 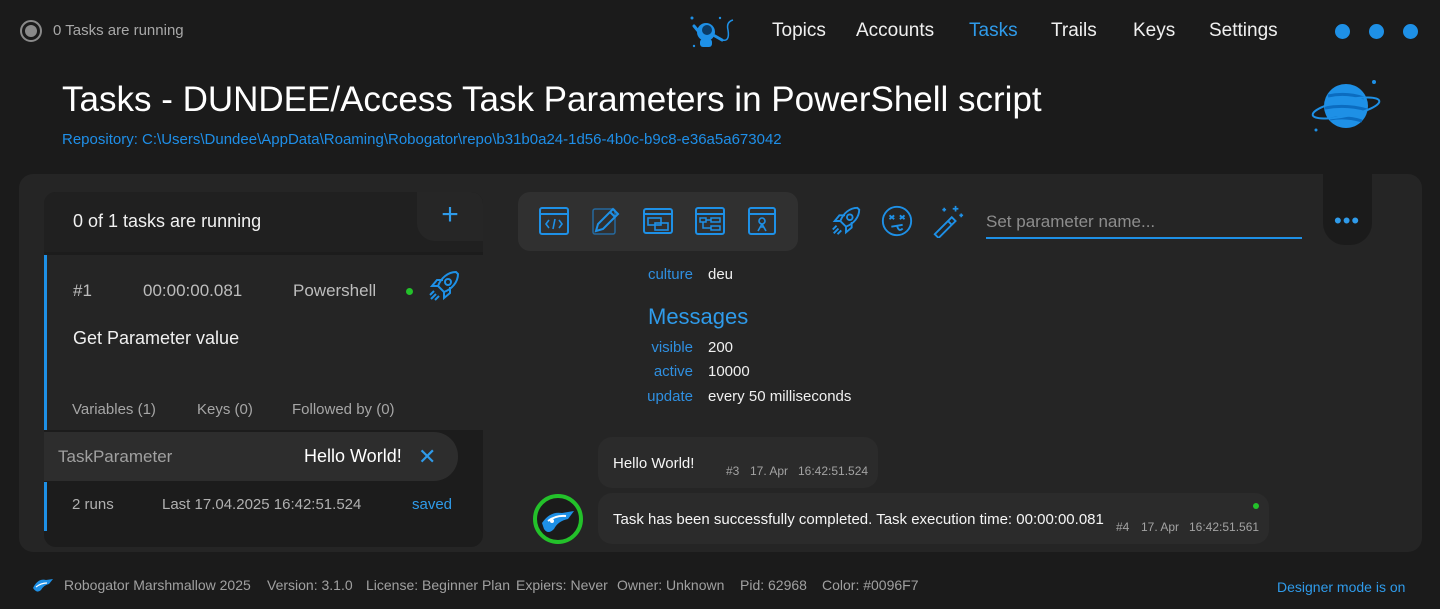 What do you see at coordinates (225, 409) in the screenshot?
I see `tab-keys: Keys (0)` at bounding box center [225, 409].